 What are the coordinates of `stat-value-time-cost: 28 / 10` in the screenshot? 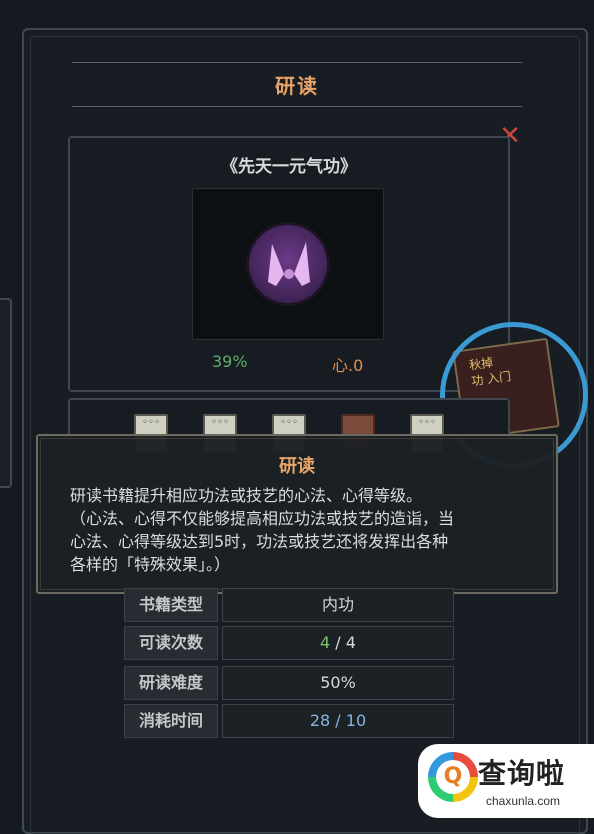 It's located at (338, 721).